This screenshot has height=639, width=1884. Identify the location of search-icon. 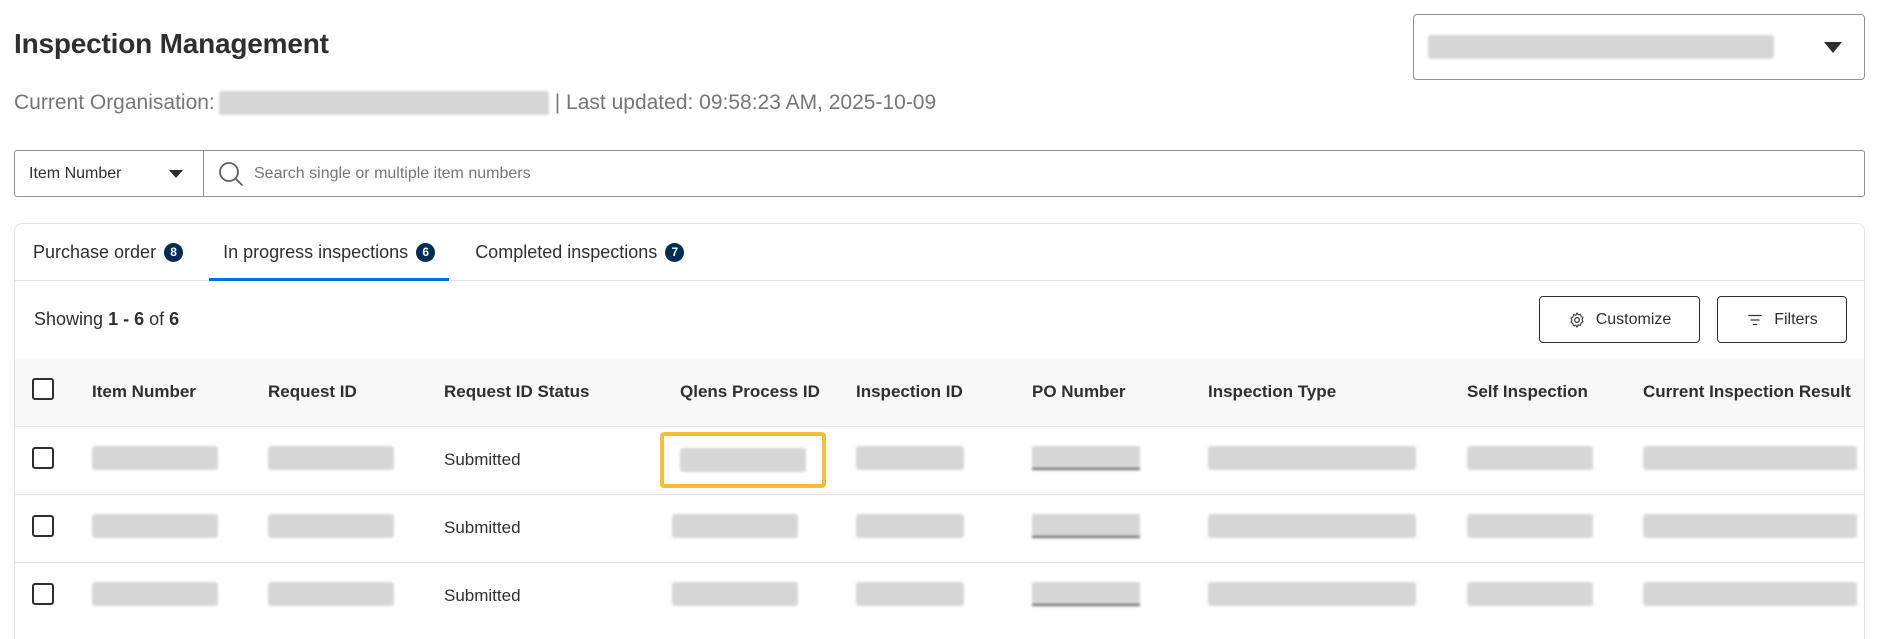
(231, 173).